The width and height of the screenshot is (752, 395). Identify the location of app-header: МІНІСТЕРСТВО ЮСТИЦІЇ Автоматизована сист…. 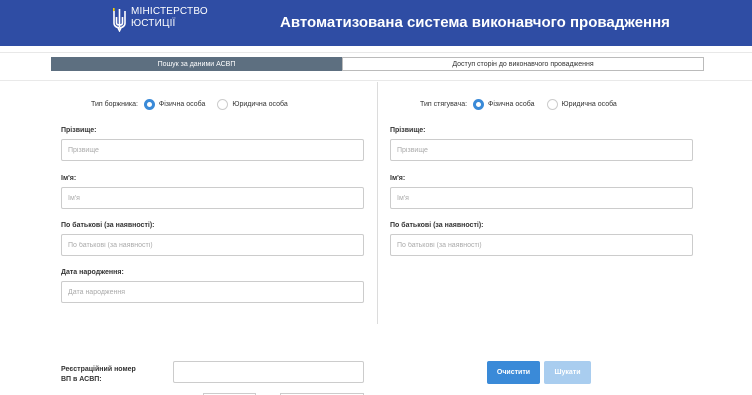
(376, 23).